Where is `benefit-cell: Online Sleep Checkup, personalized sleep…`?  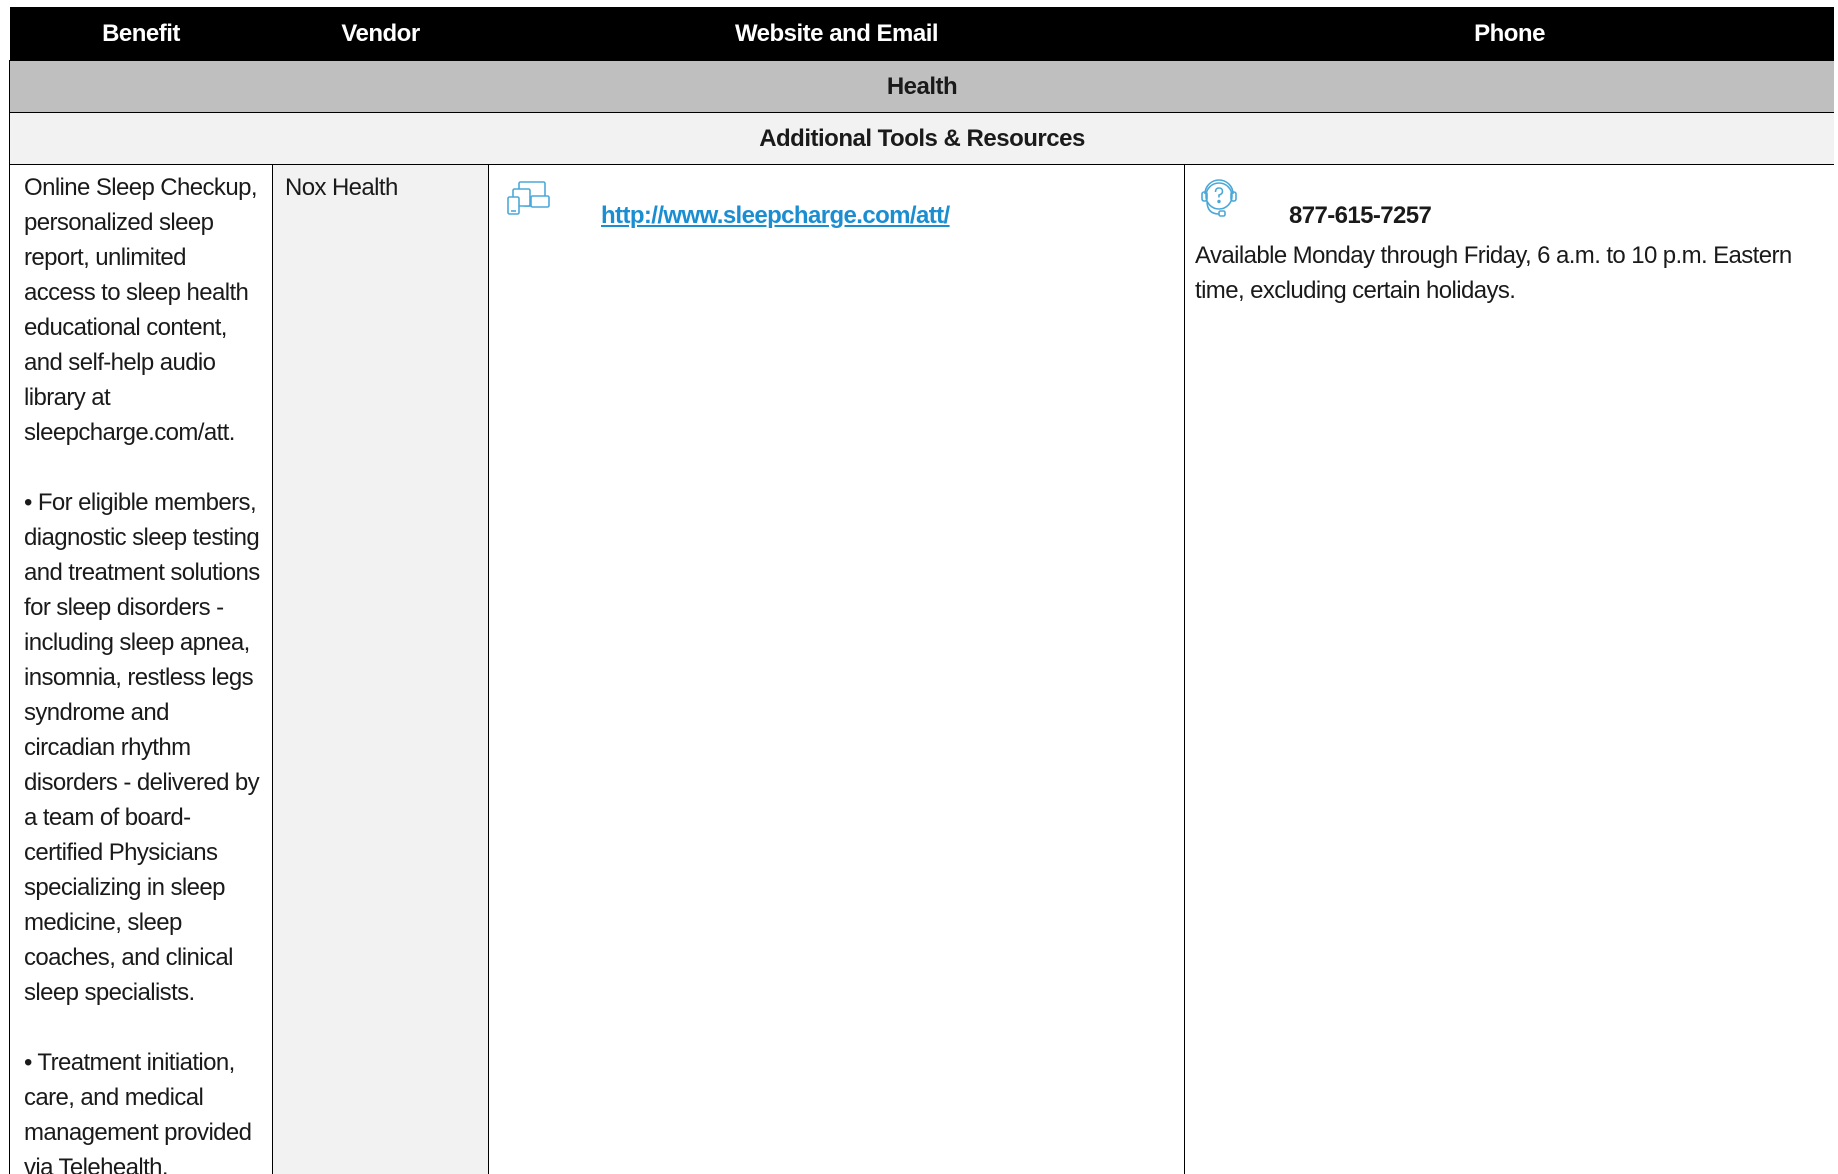
benefit-cell: Online Sleep Checkup, personalized sleep… is located at coordinates (141, 669).